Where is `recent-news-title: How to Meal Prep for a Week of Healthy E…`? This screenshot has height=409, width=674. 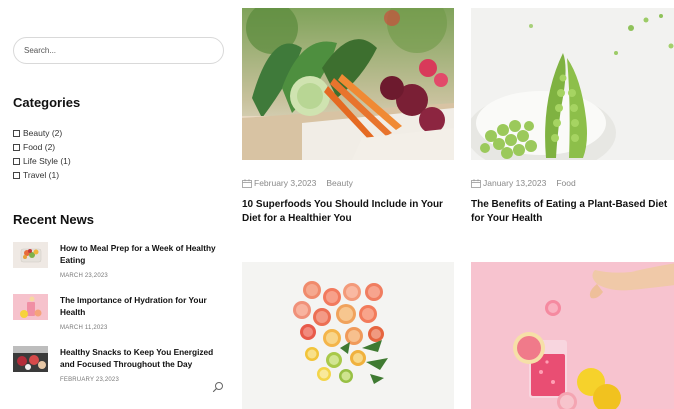 recent-news-title: How to Meal Prep for a Week of Healthy E… is located at coordinates (145, 254).